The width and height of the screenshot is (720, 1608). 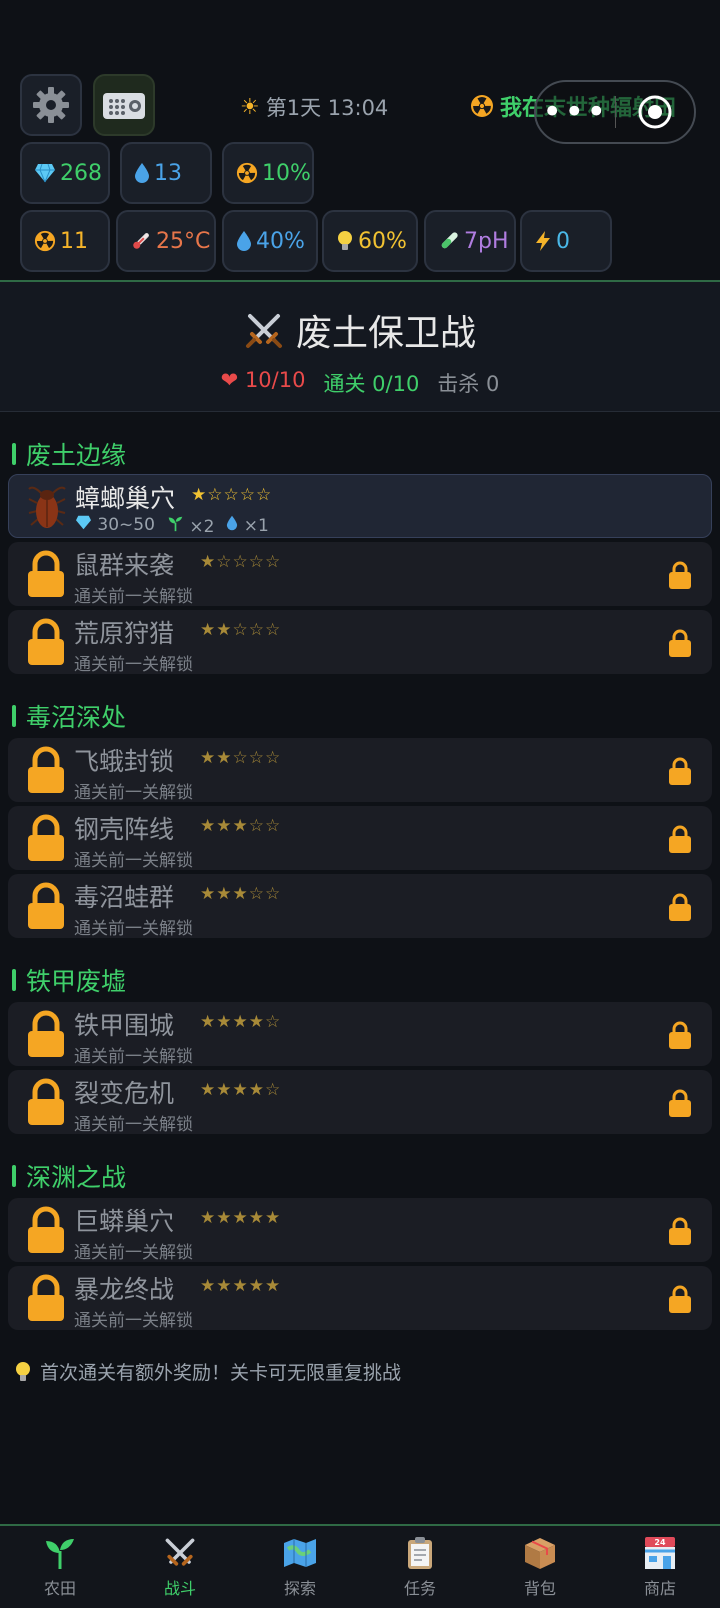 I want to click on level-card-locked: 巨蟒巢穴 ★★★★★ 通关前一关解锁, so click(x=360, y=1230).